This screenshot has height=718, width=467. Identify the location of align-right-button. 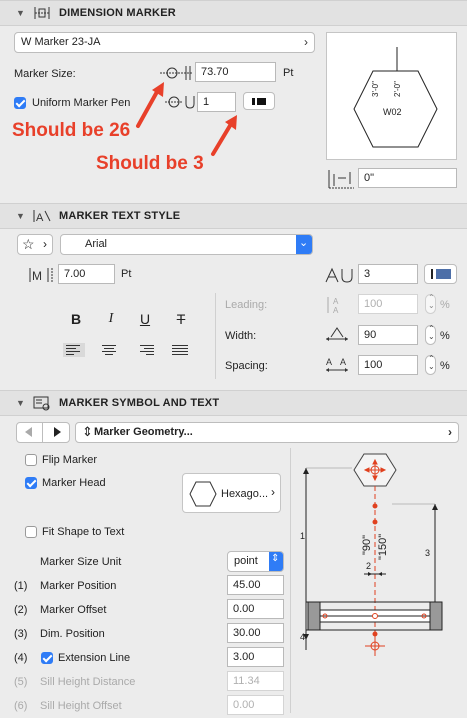
(147, 350).